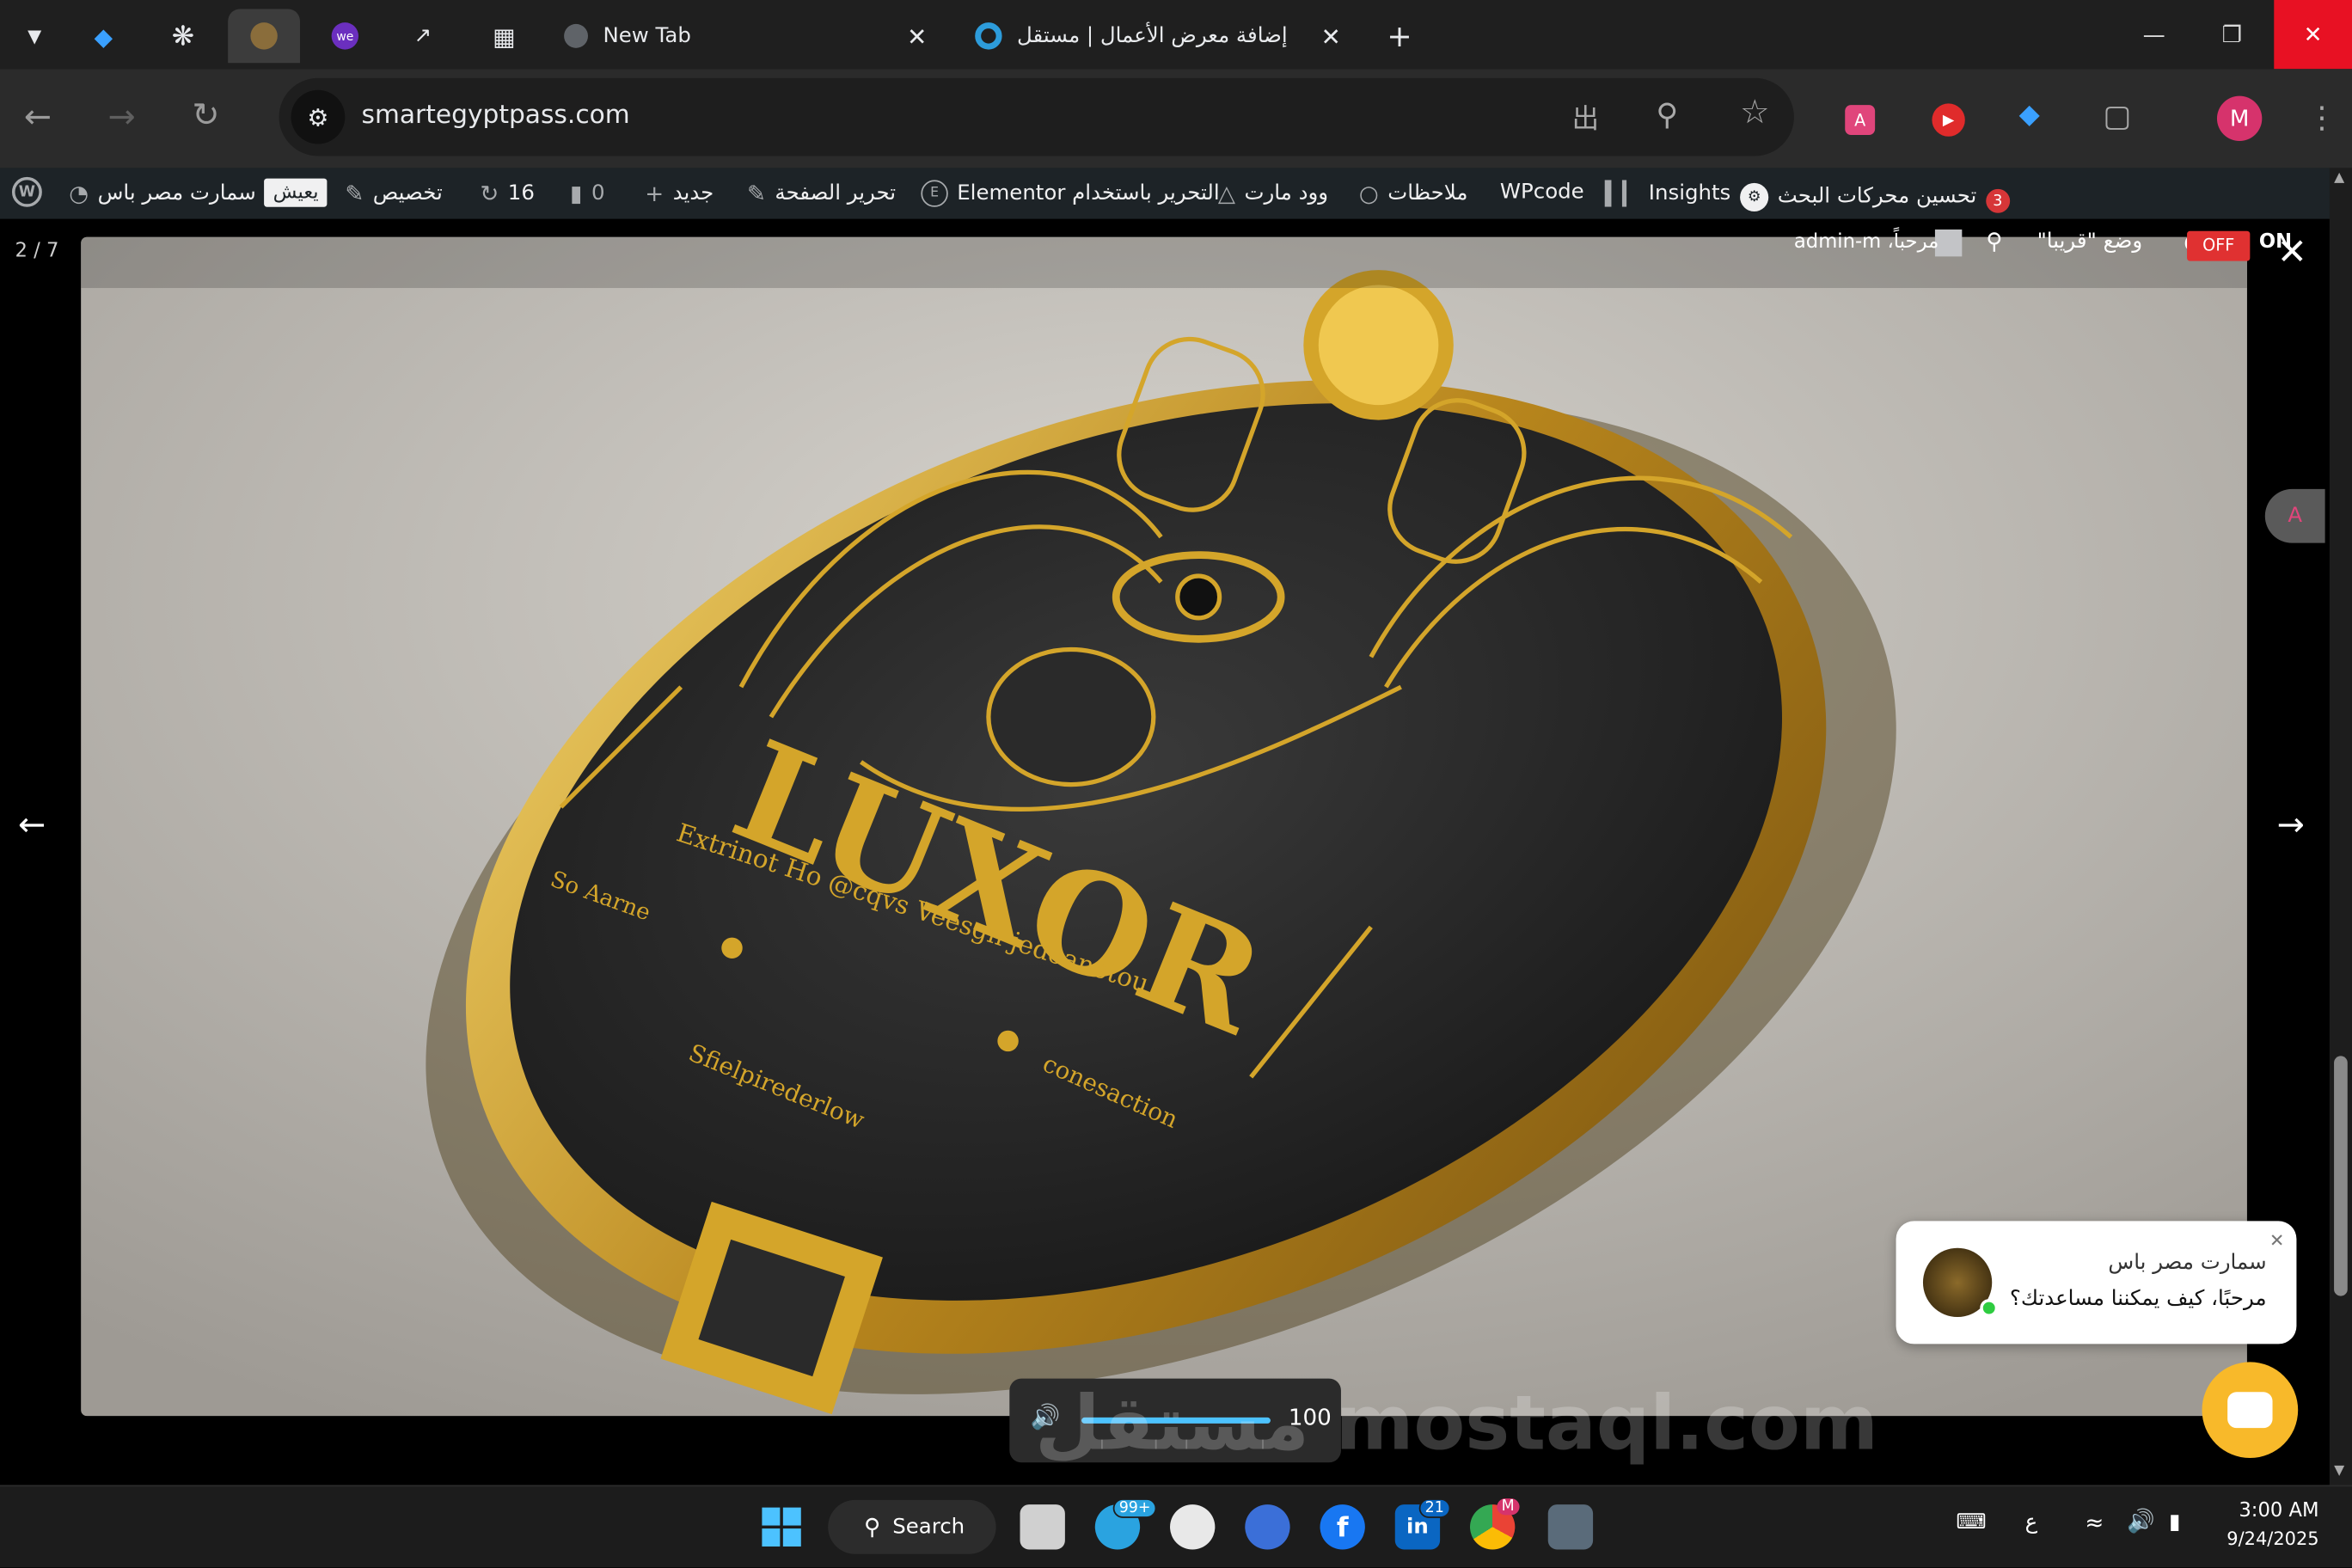 This screenshot has width=2352, height=1568. What do you see at coordinates (2322, 117) in the screenshot?
I see `menu-kebab-icon: ⋮` at bounding box center [2322, 117].